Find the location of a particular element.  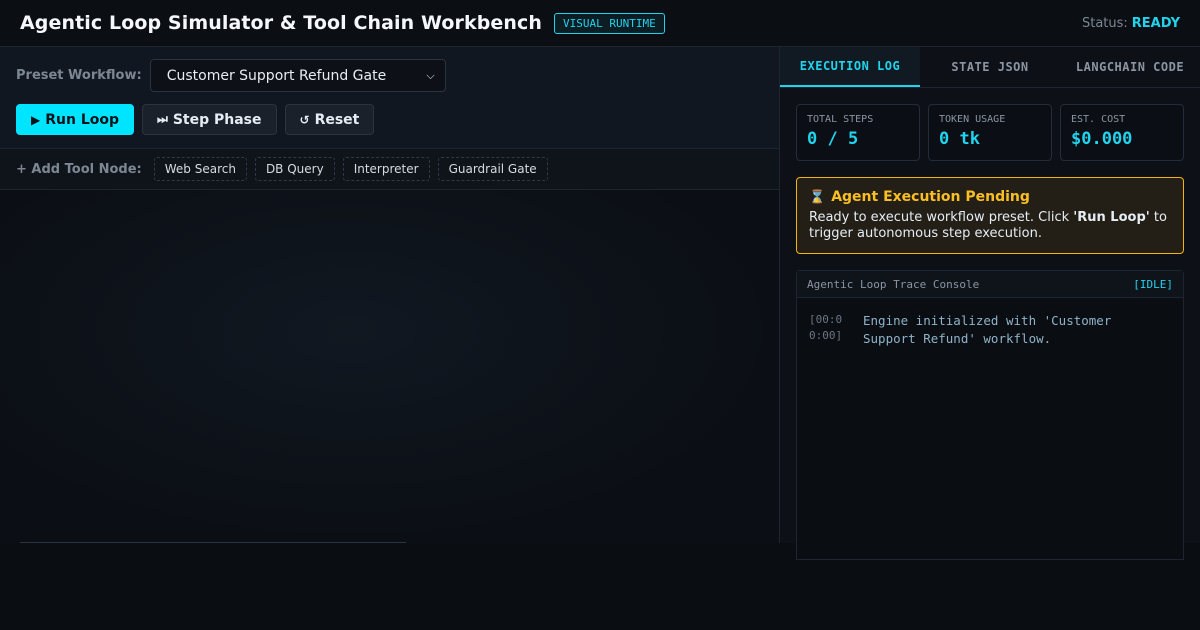

status-label: Status: is located at coordinates (1104, 23).